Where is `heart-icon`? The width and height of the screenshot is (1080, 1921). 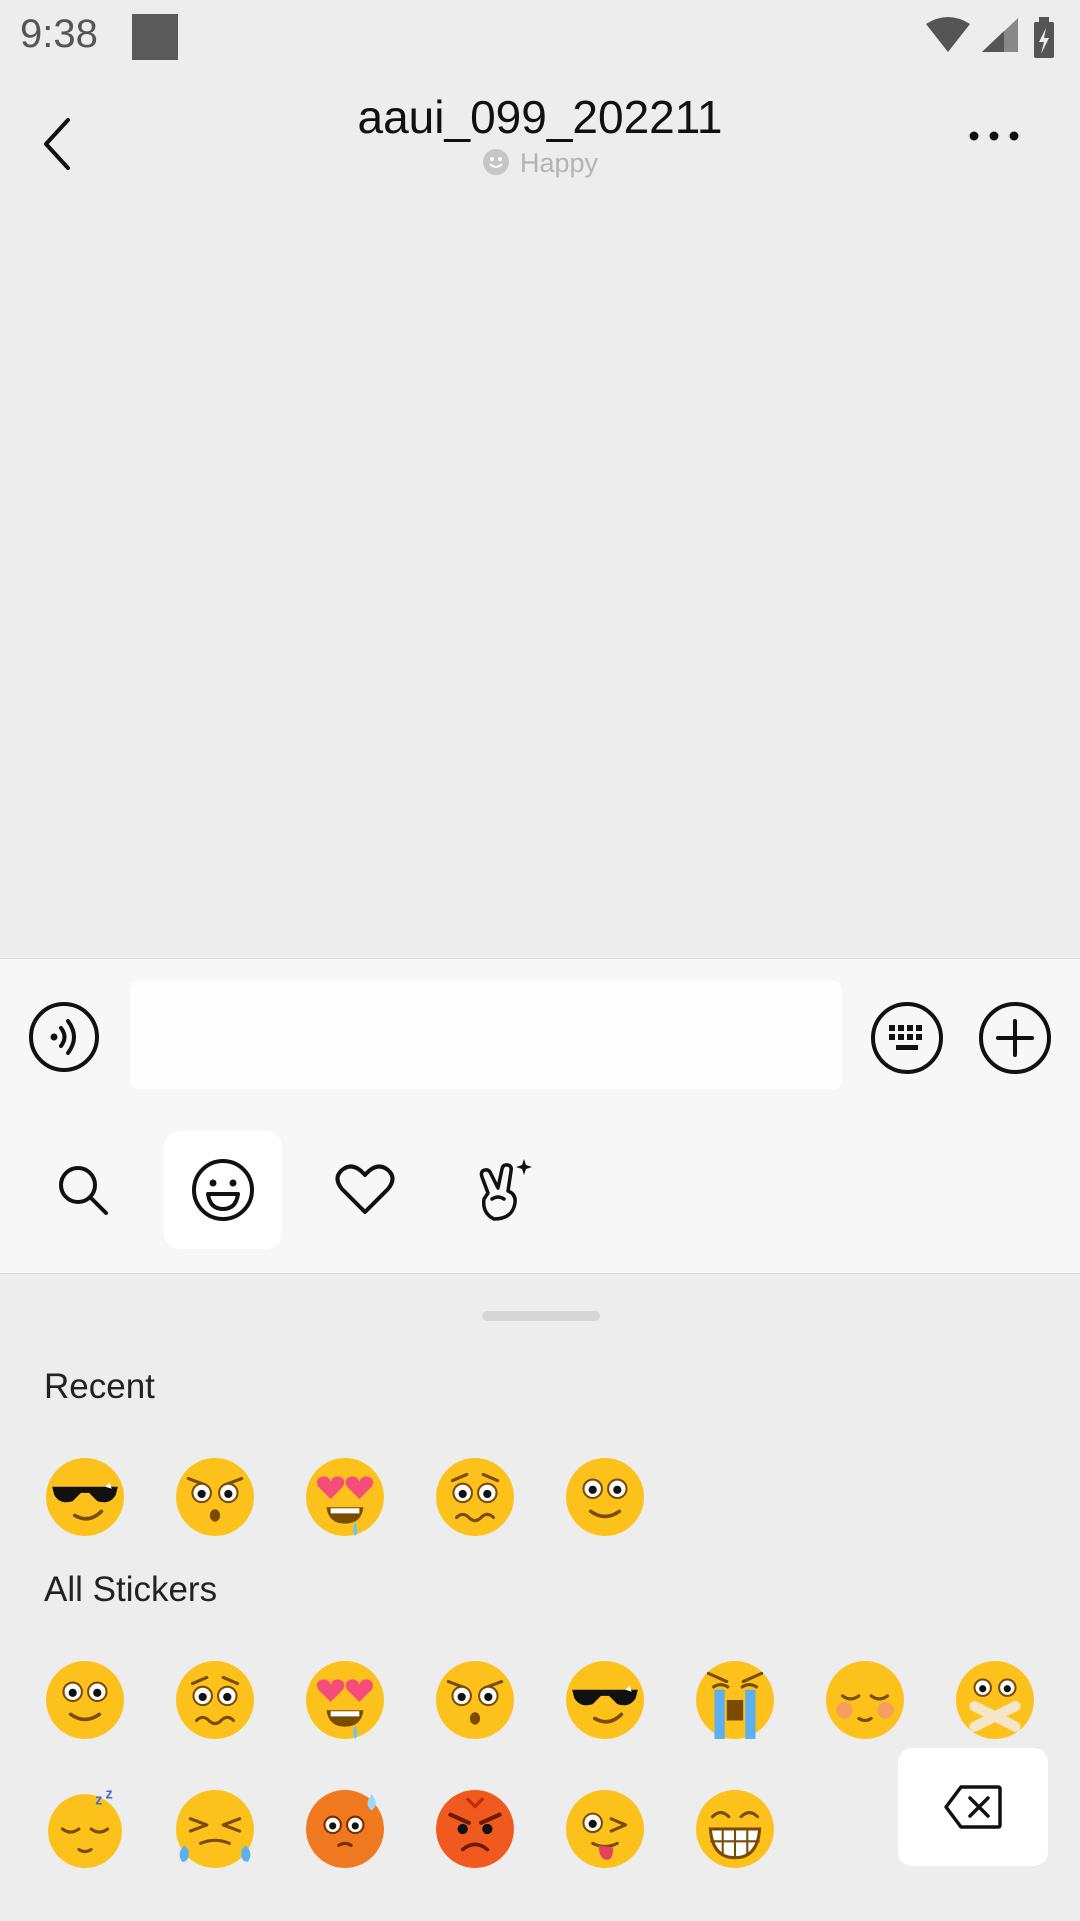 heart-icon is located at coordinates (365, 1189).